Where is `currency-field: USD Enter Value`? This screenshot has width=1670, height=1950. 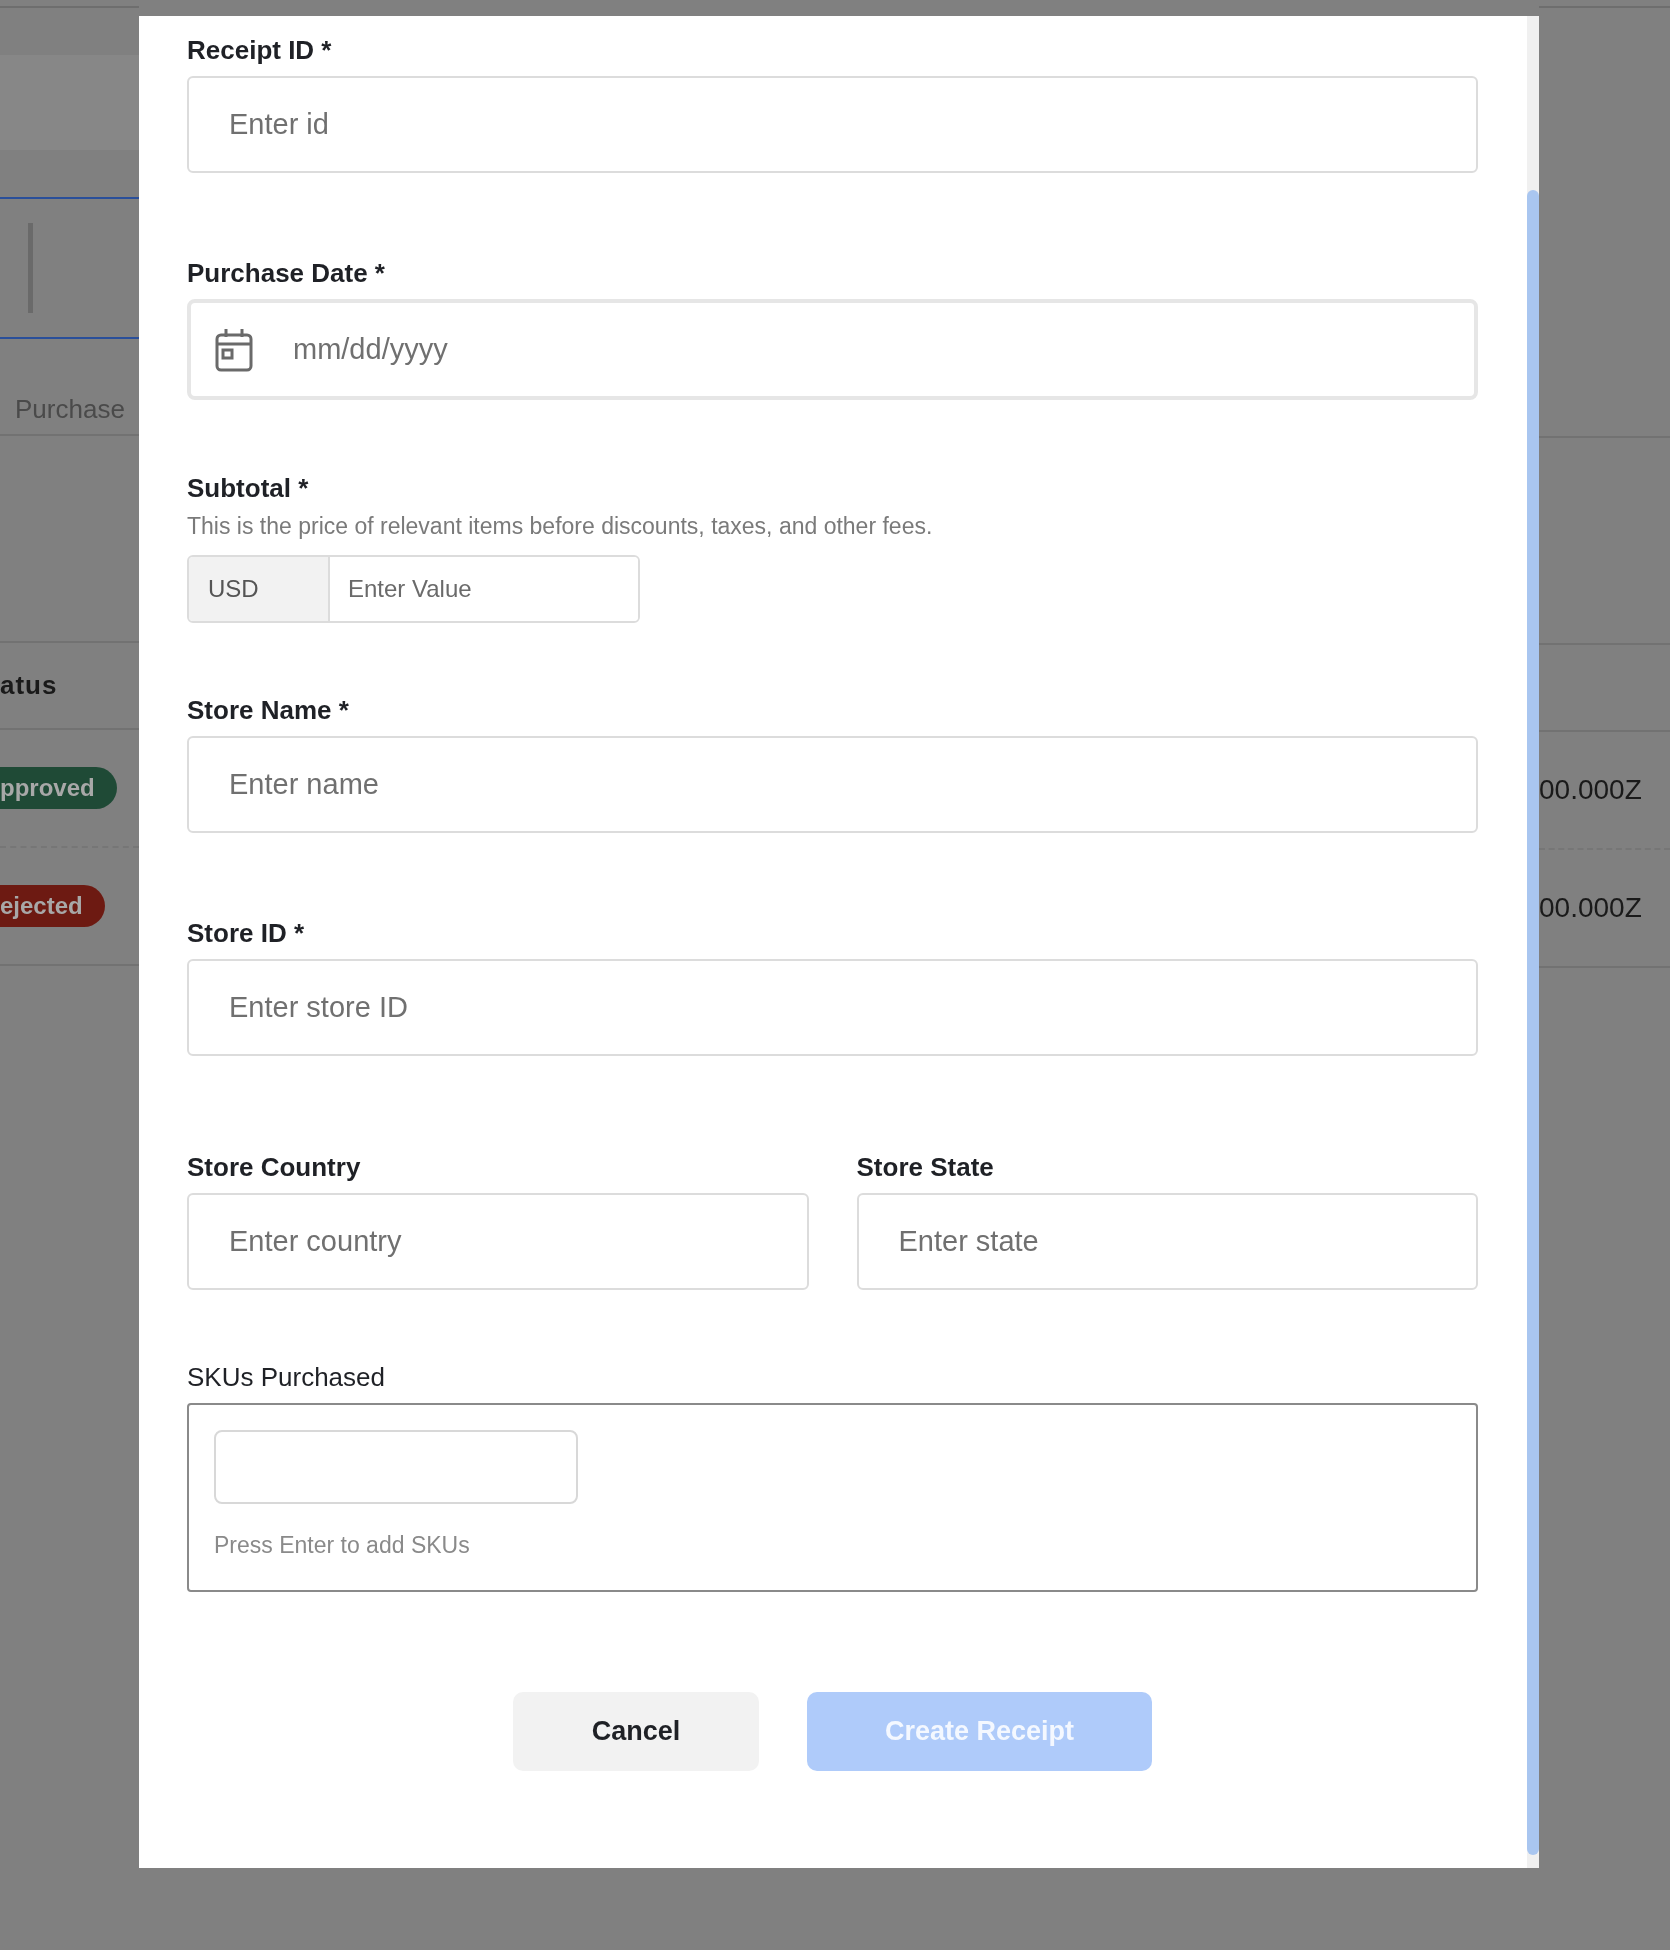 currency-field: USD Enter Value is located at coordinates (413, 589).